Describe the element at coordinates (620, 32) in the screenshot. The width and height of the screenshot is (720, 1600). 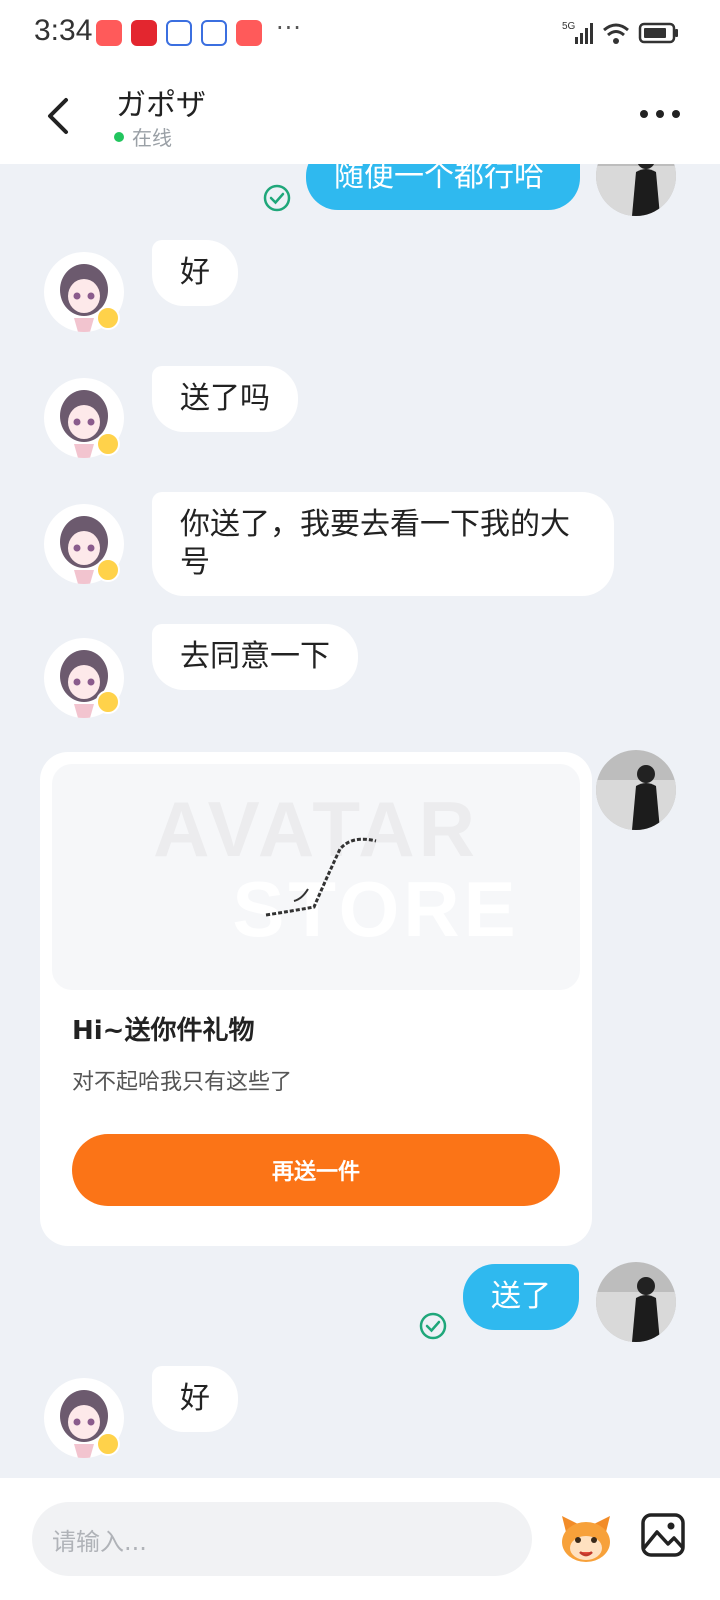
I see `system-status-icons: 5G` at that location.